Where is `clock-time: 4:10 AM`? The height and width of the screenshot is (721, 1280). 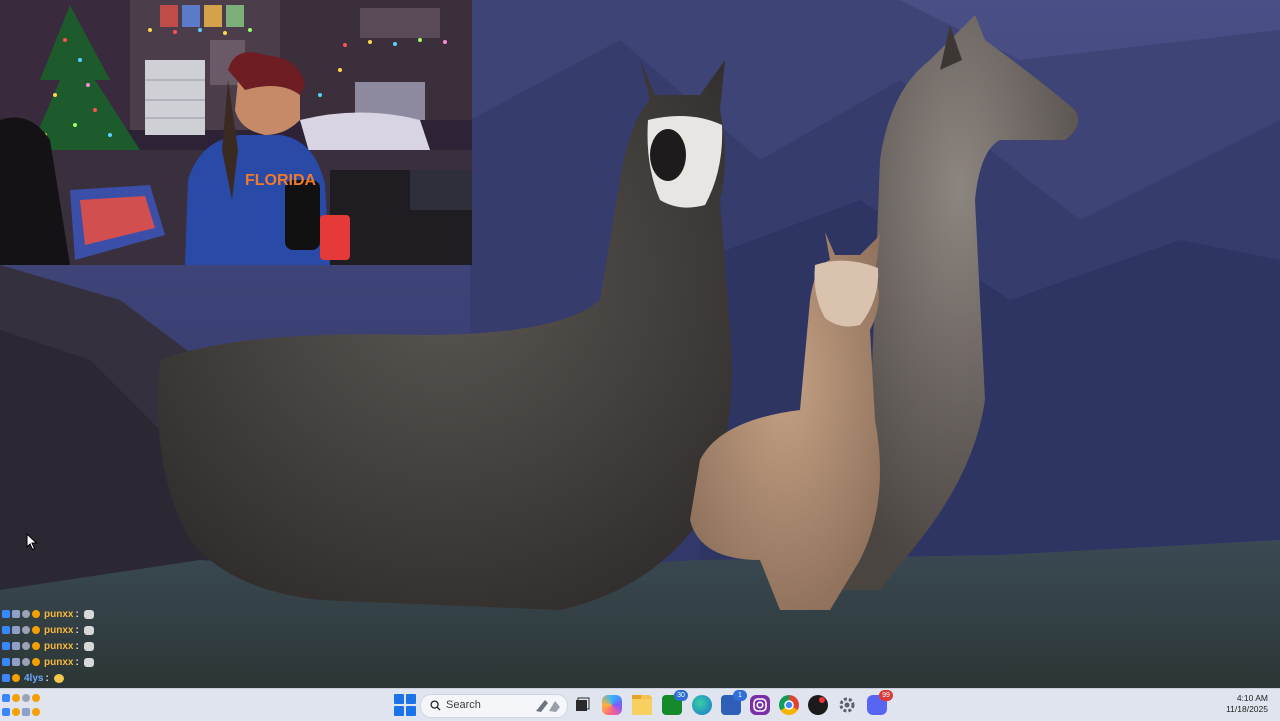 clock-time: 4:10 AM is located at coordinates (1252, 698).